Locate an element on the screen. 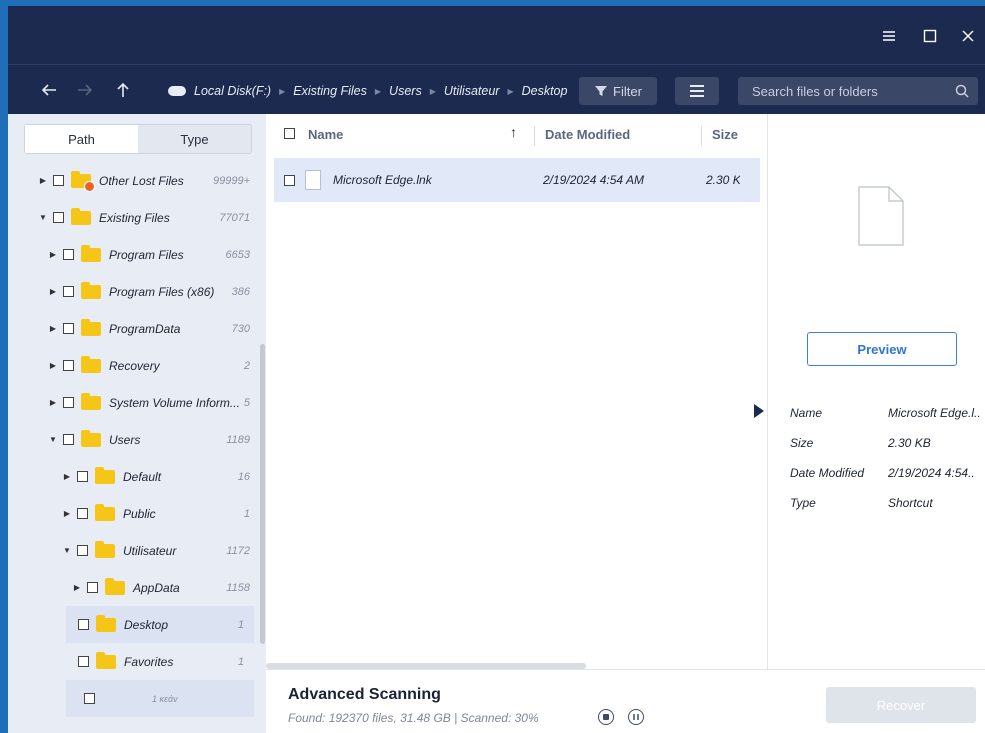  preview-button: Preview is located at coordinates (882, 349).